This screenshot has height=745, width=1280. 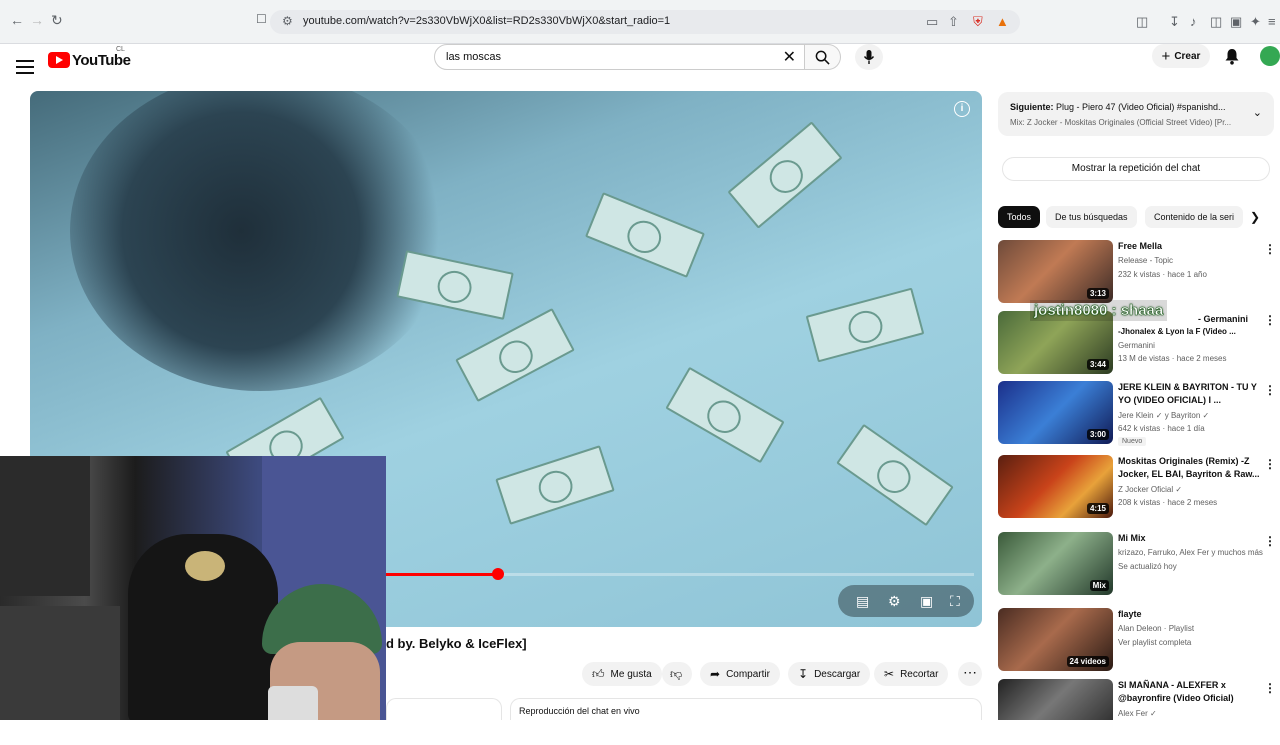 I want to click on ai-icon: ✦, so click(x=1255, y=22).